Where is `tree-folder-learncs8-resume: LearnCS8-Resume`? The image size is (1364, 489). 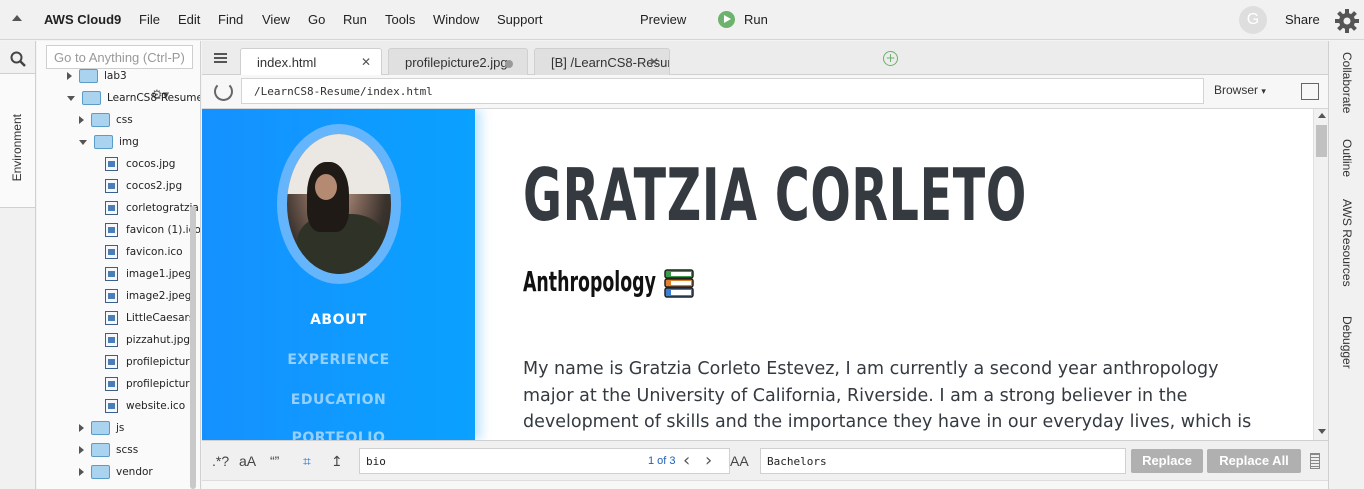
tree-folder-learncs8-resume: LearnCS8-Resume is located at coordinates (134, 98).